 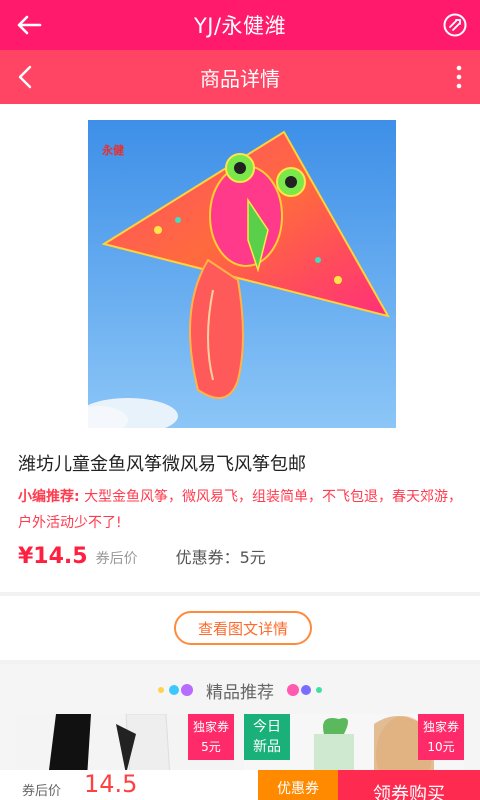 I want to click on new-badge: 今日 新品, so click(x=267, y=737).